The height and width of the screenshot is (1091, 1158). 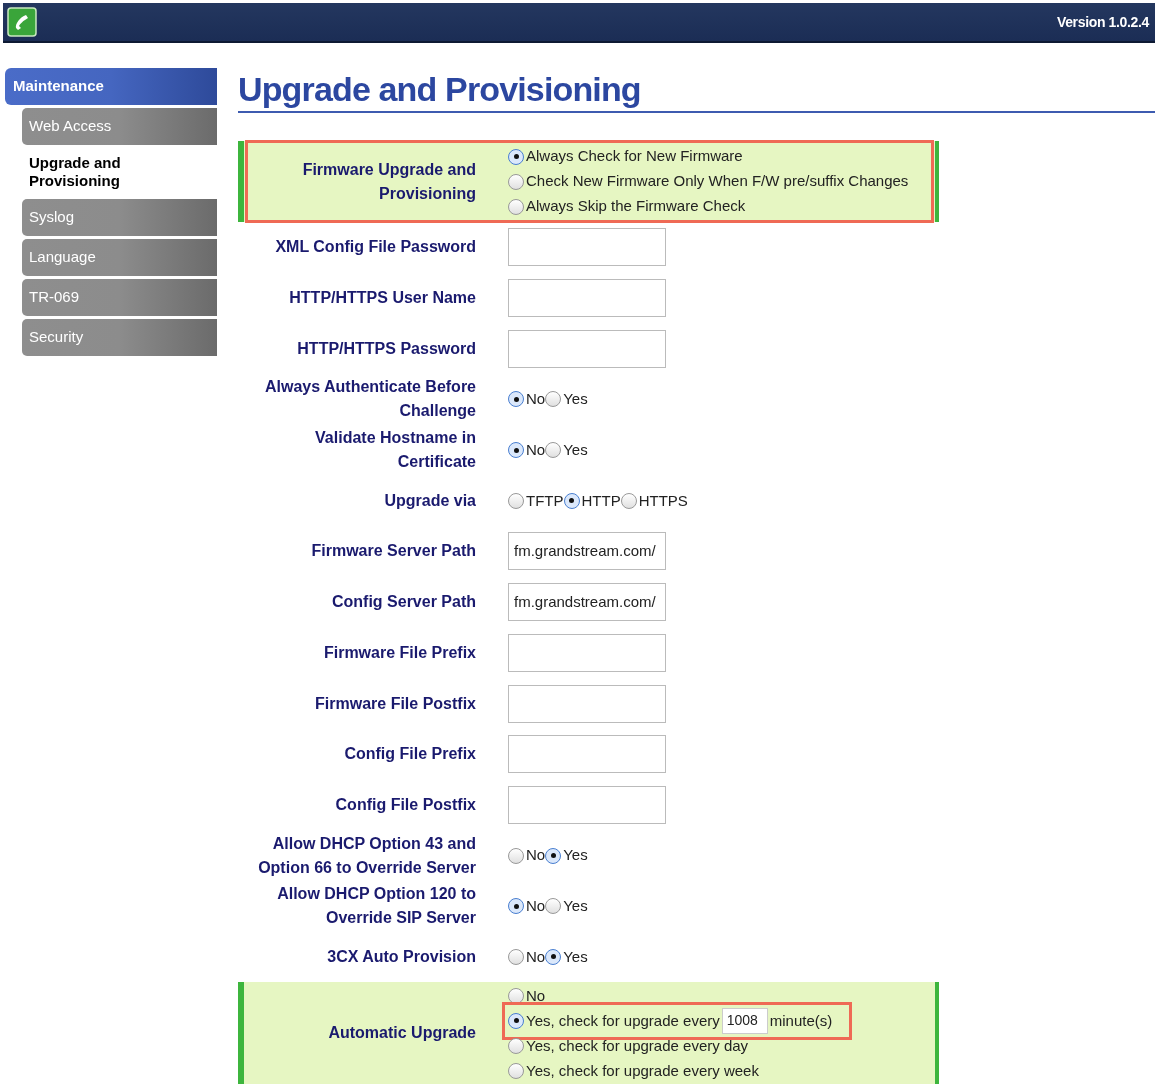 What do you see at coordinates (119, 172) in the screenshot?
I see `sidebar-item: Upgrade and Provisioning` at bounding box center [119, 172].